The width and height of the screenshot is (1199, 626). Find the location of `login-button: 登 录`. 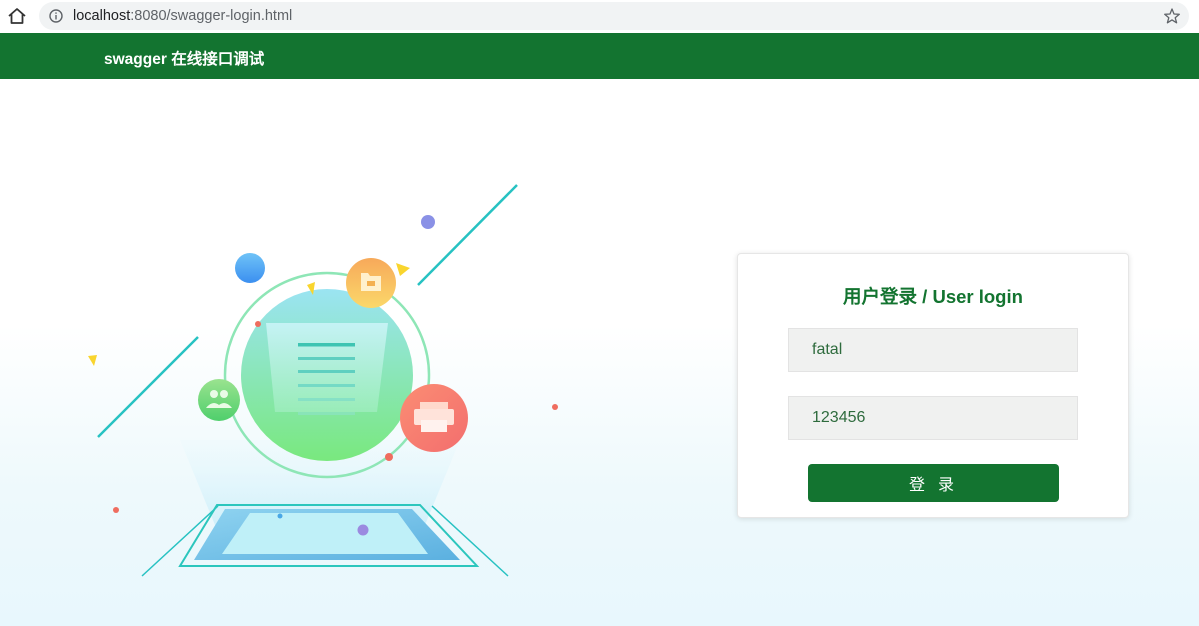

login-button: 登 录 is located at coordinates (933, 483).